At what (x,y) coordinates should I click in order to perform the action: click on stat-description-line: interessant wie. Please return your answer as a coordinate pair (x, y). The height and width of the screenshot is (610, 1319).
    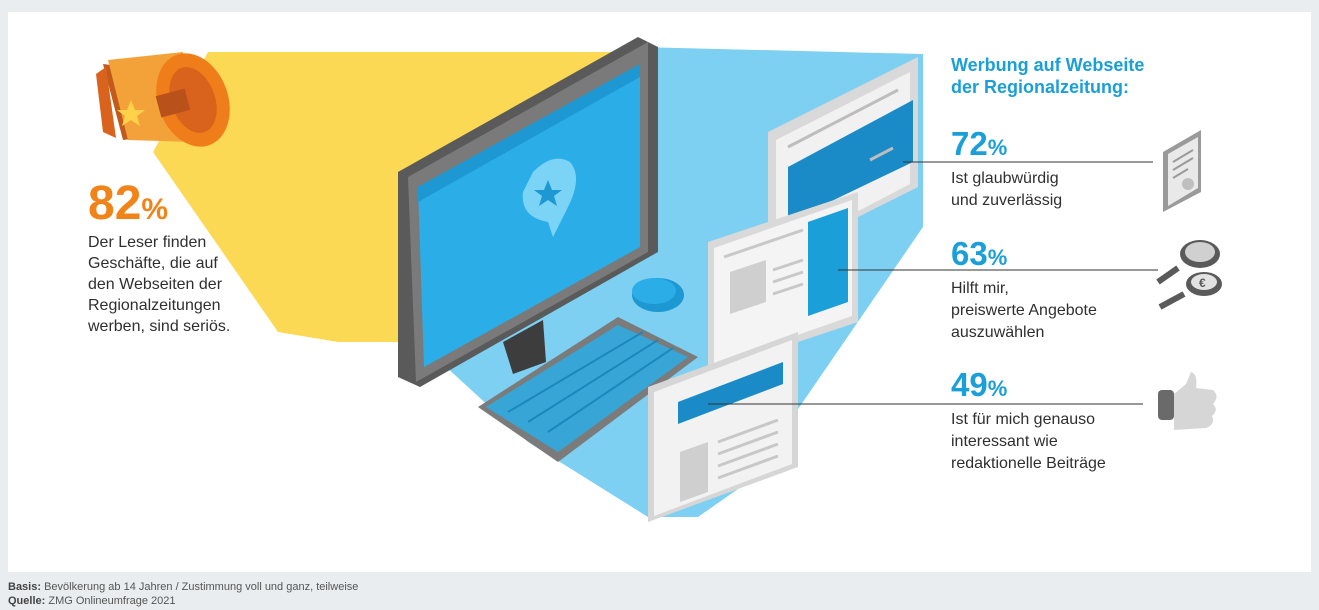
    Looking at the image, I should click on (1004, 441).